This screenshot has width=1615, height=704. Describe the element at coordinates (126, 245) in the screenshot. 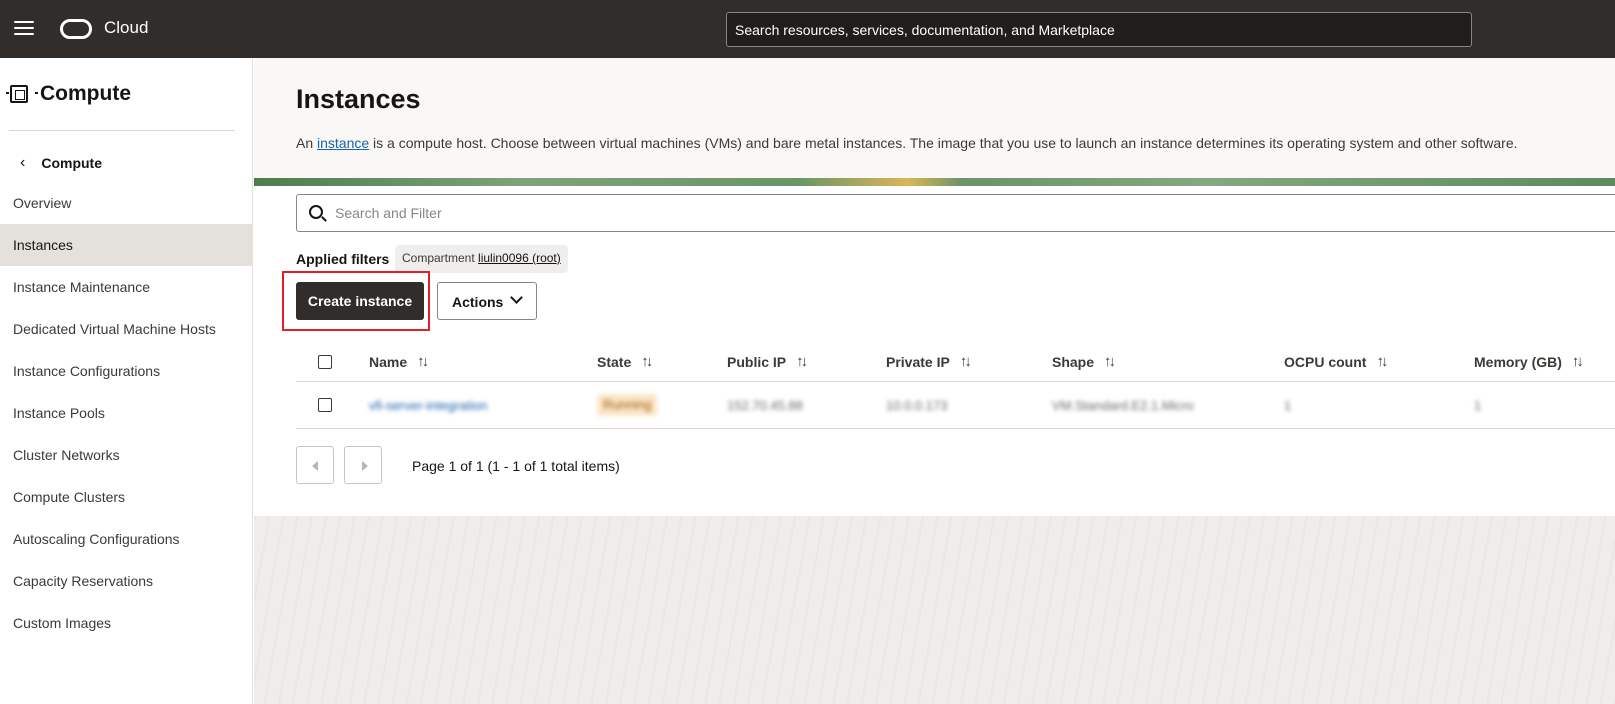

I see `sidebar-item-instances: Instances` at that location.